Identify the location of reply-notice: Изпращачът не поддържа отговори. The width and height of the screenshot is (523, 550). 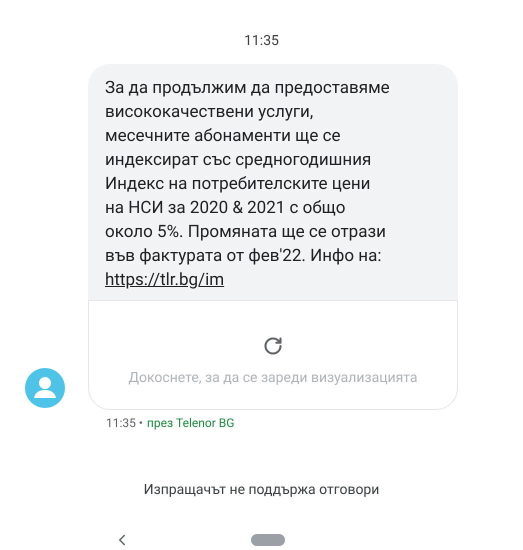
(262, 490).